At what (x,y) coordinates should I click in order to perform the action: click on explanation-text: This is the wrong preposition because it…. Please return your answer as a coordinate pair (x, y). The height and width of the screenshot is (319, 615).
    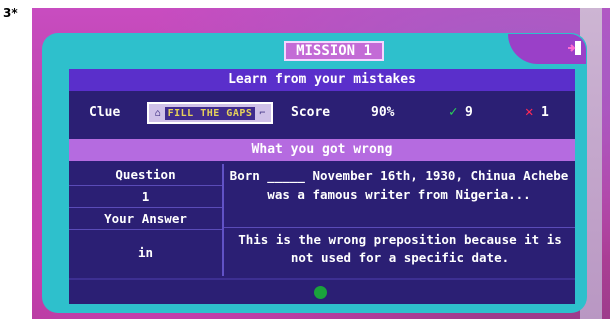
    Looking at the image, I should click on (400, 248).